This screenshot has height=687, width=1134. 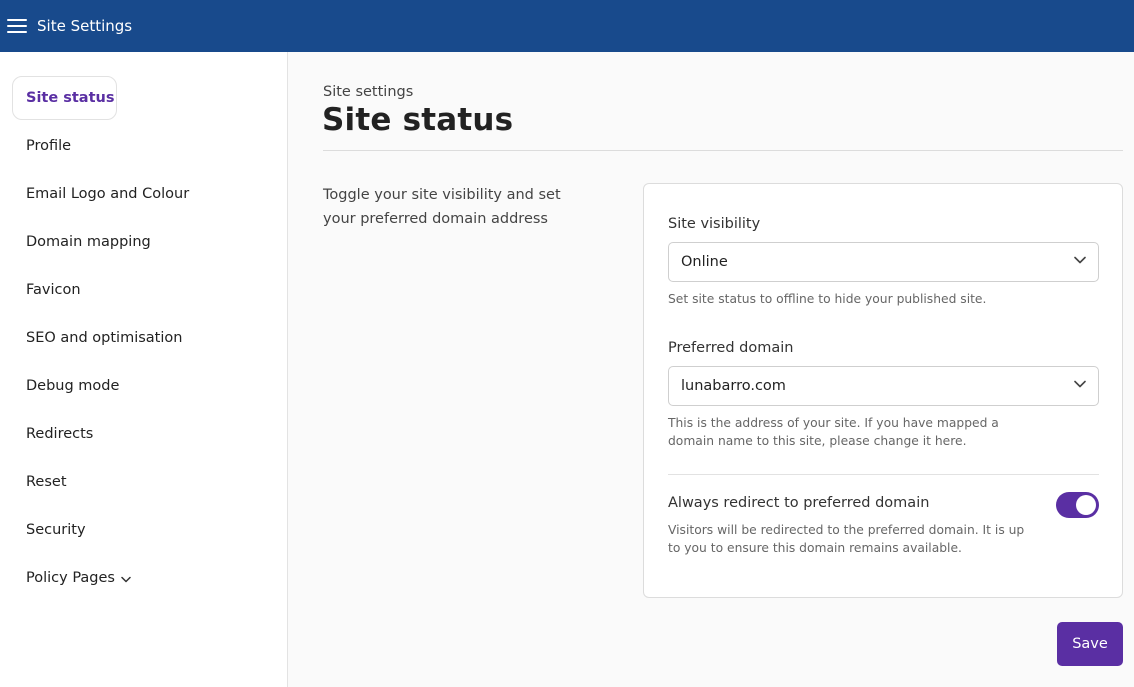 What do you see at coordinates (1090, 644) in the screenshot?
I see `save-button: Save` at bounding box center [1090, 644].